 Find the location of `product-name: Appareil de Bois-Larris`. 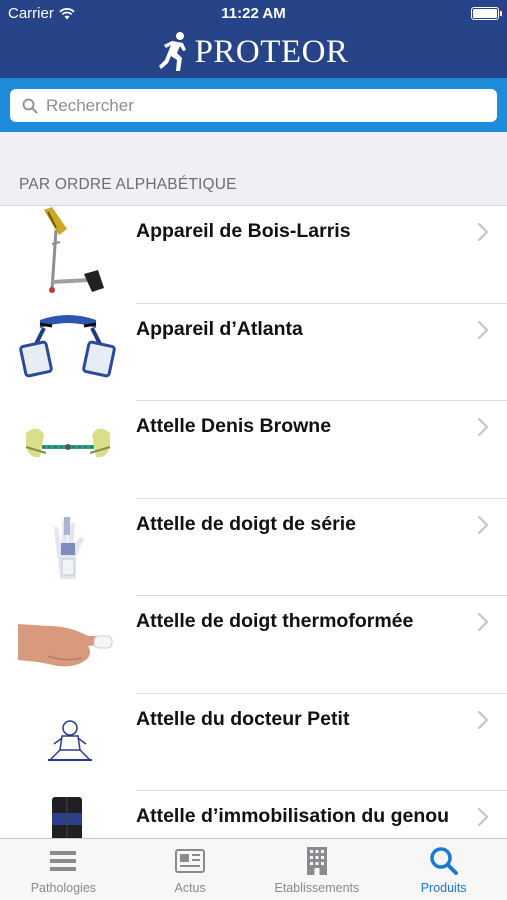

product-name: Appareil de Bois-Larris is located at coordinates (243, 231).